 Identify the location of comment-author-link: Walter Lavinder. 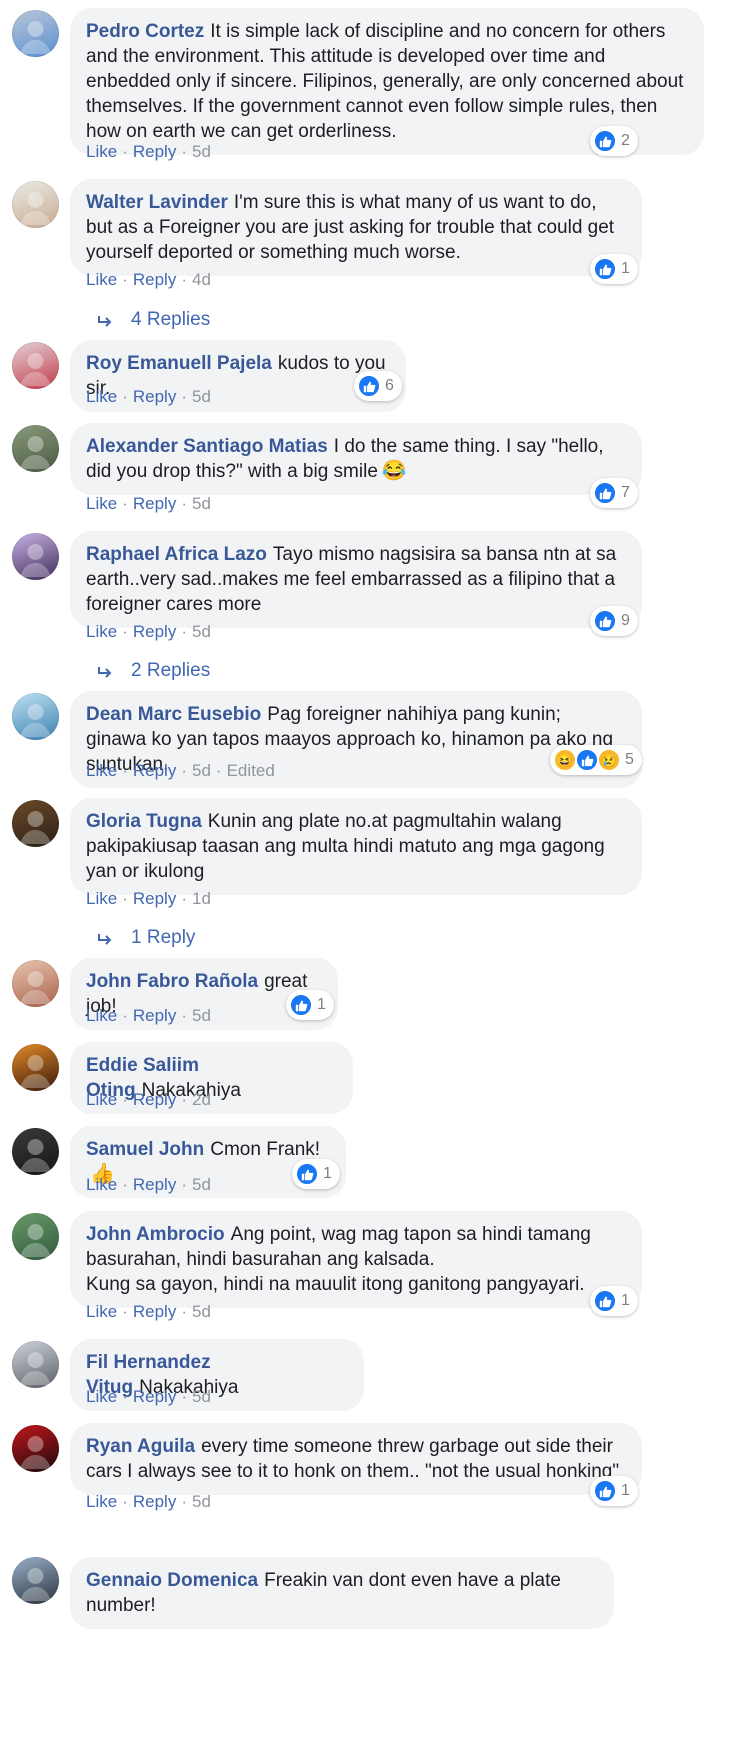
(157, 202).